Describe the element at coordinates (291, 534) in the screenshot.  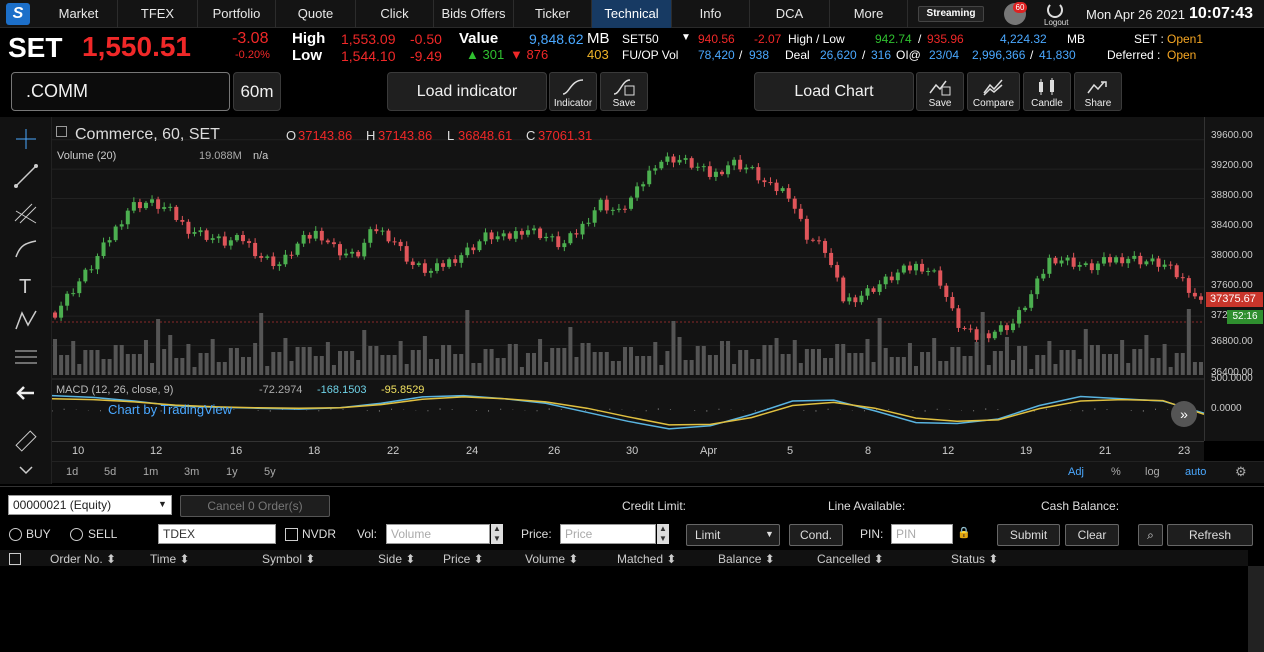
I see `nvdr-checkbox` at that location.